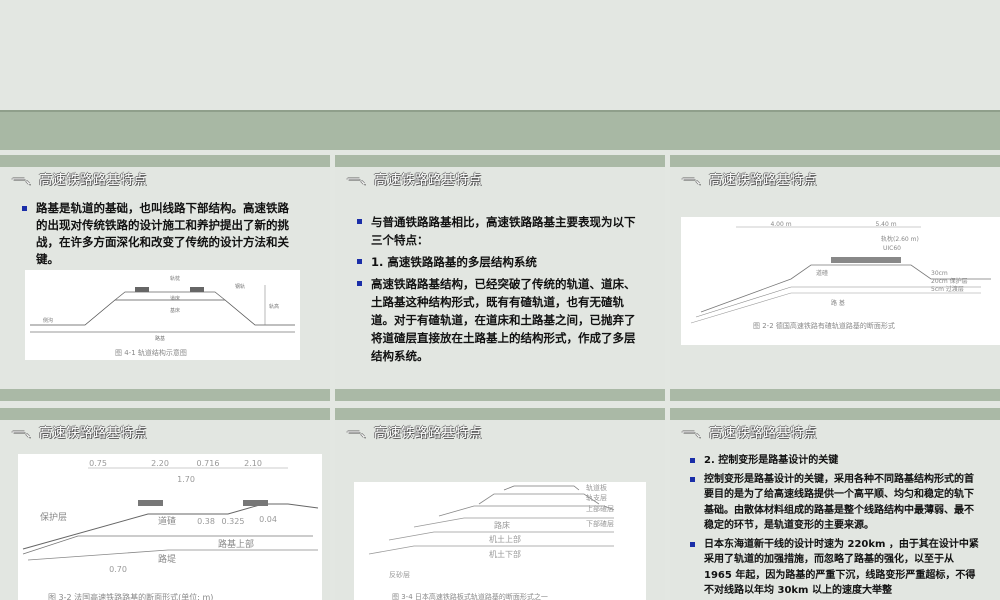  I want to click on figure-label: 1.70, so click(186, 479).